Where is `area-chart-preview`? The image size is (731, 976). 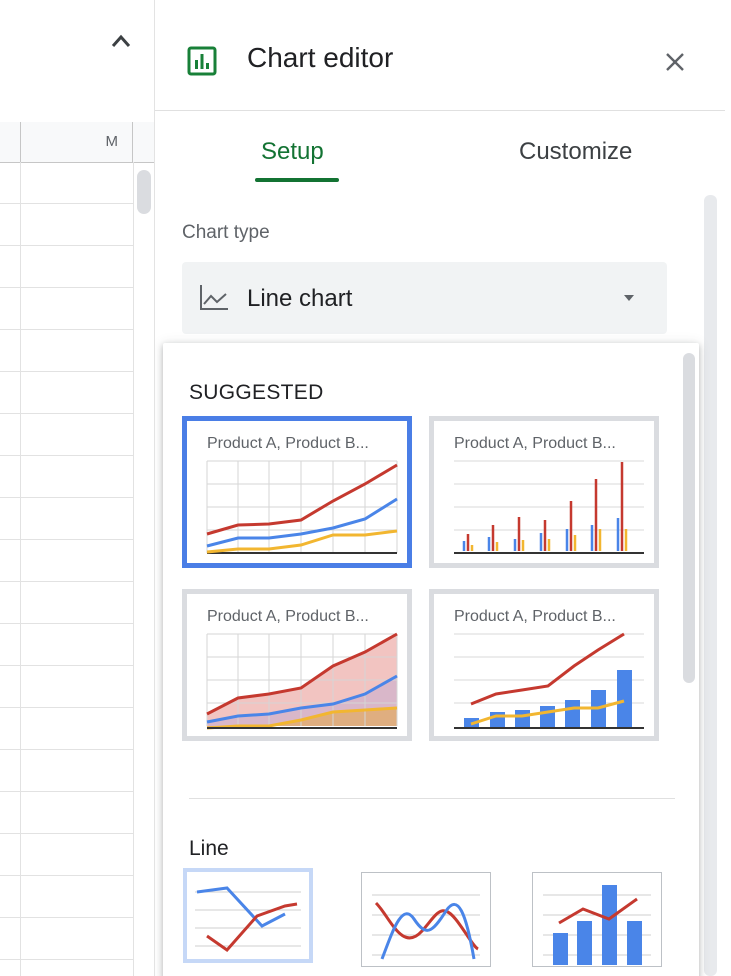 area-chart-preview is located at coordinates (302, 681).